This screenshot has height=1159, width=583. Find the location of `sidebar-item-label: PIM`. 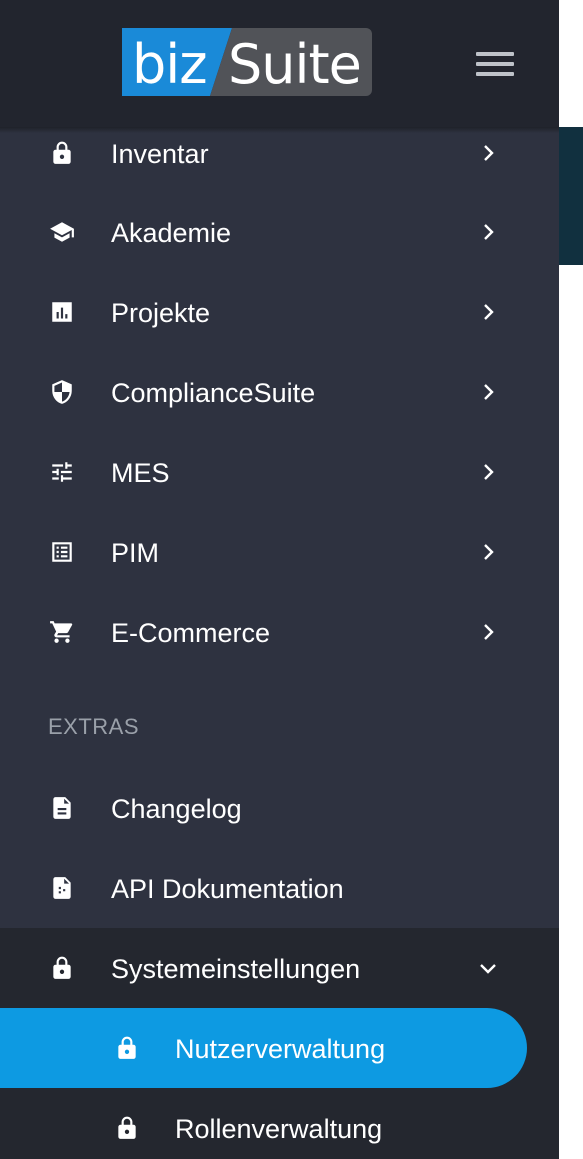

sidebar-item-label: PIM is located at coordinates (135, 553).